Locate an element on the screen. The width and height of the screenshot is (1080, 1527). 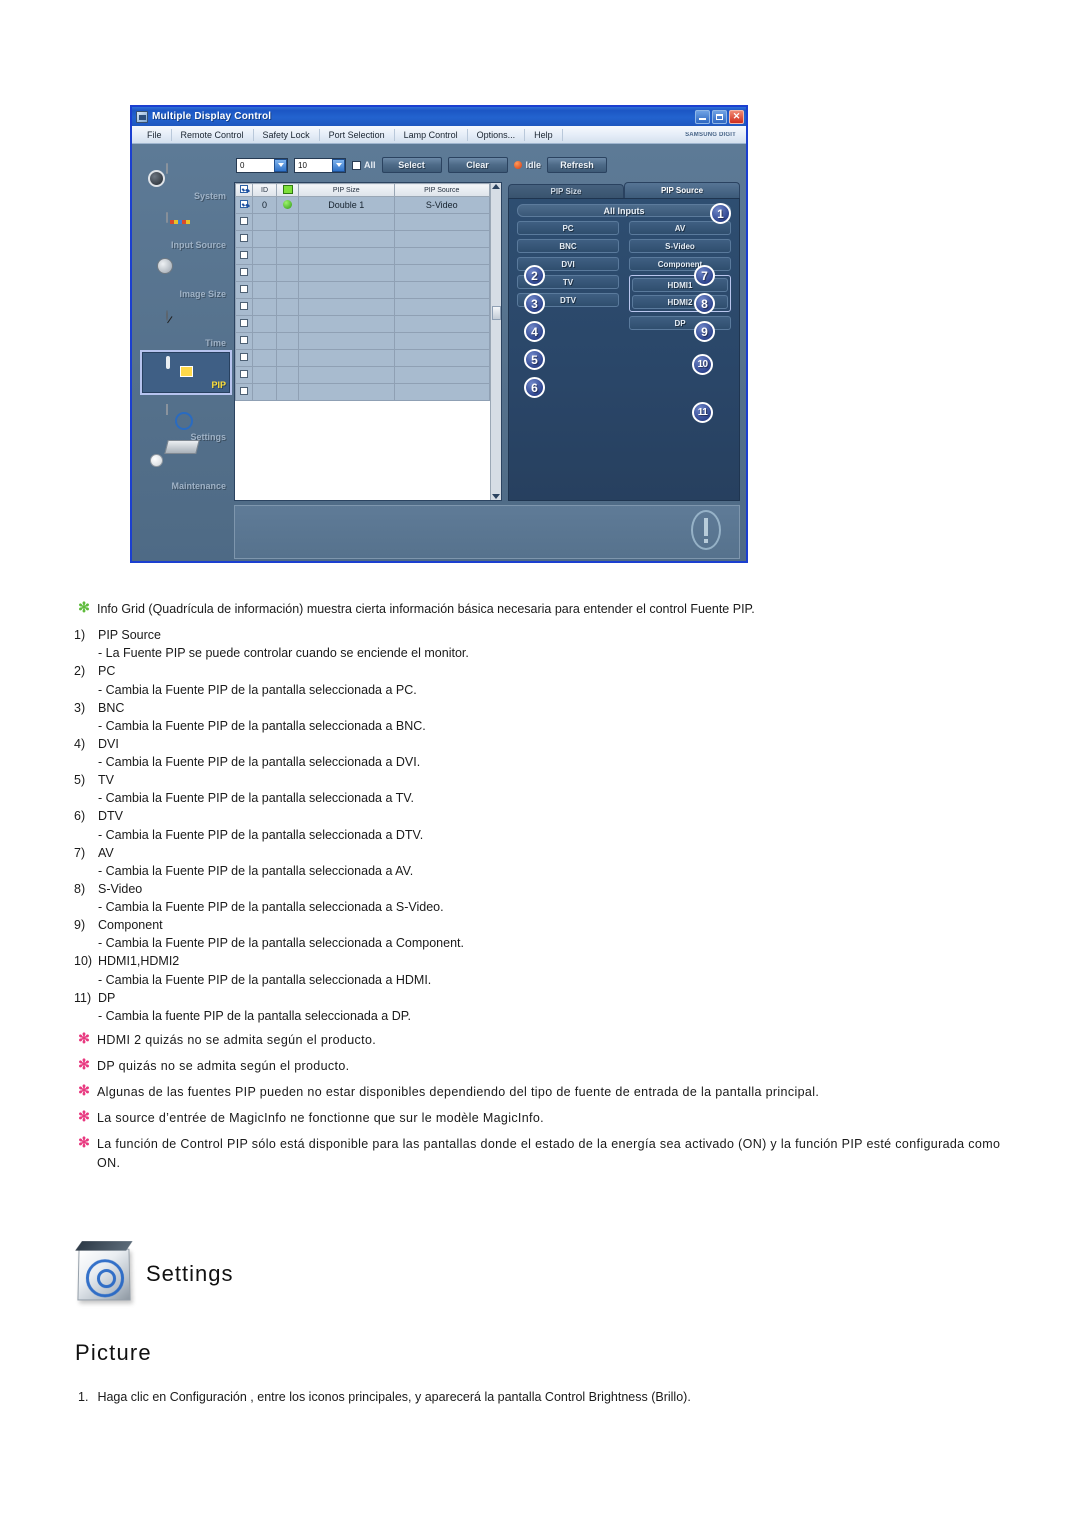
maximize-button is located at coordinates (719, 116).